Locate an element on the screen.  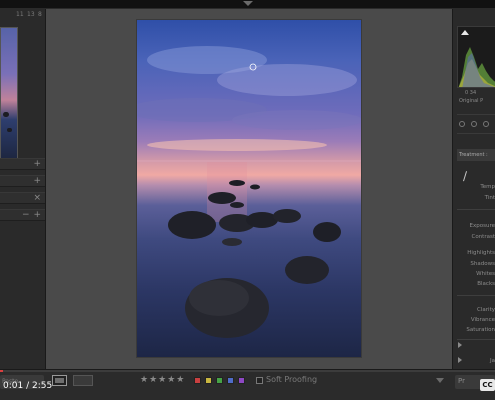
before-after-view-icon is located at coordinates (83, 380).